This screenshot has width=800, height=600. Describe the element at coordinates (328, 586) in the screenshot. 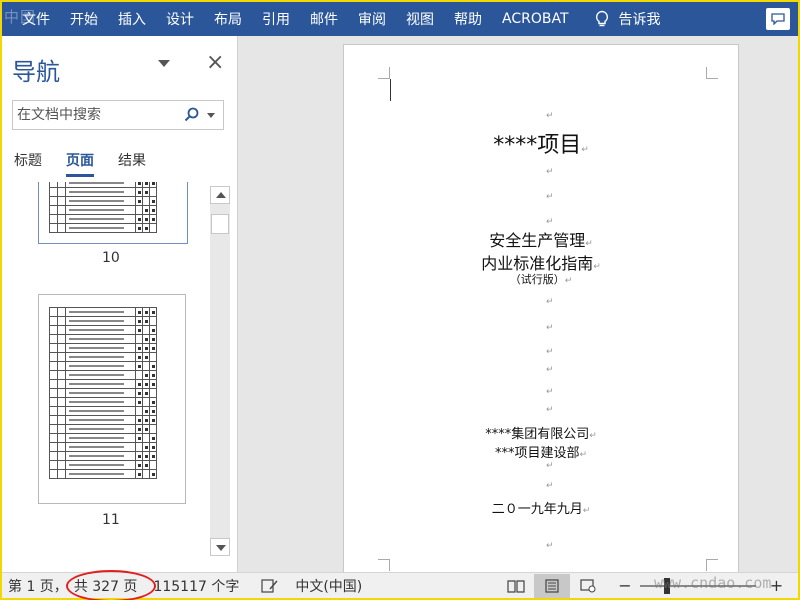

I see `status-language: 中文(中国)` at that location.